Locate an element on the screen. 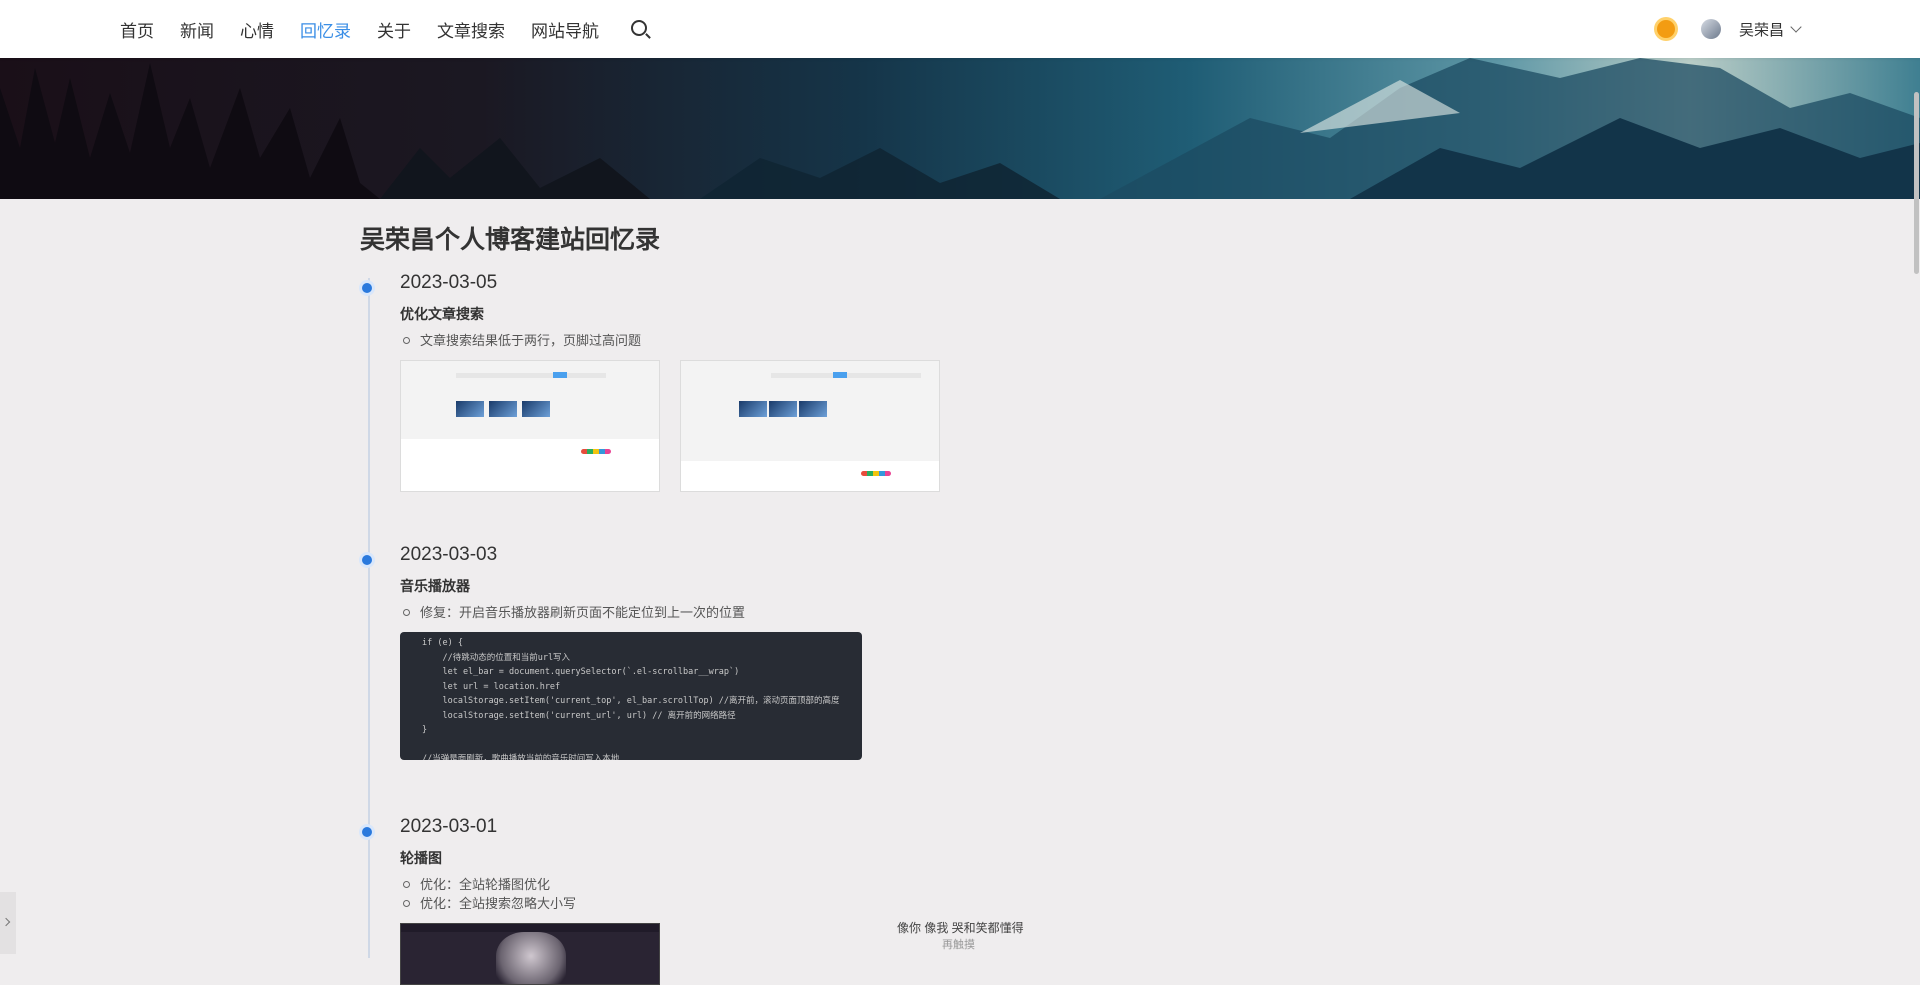  timeline-title: 轮播图 is located at coordinates (421, 858).